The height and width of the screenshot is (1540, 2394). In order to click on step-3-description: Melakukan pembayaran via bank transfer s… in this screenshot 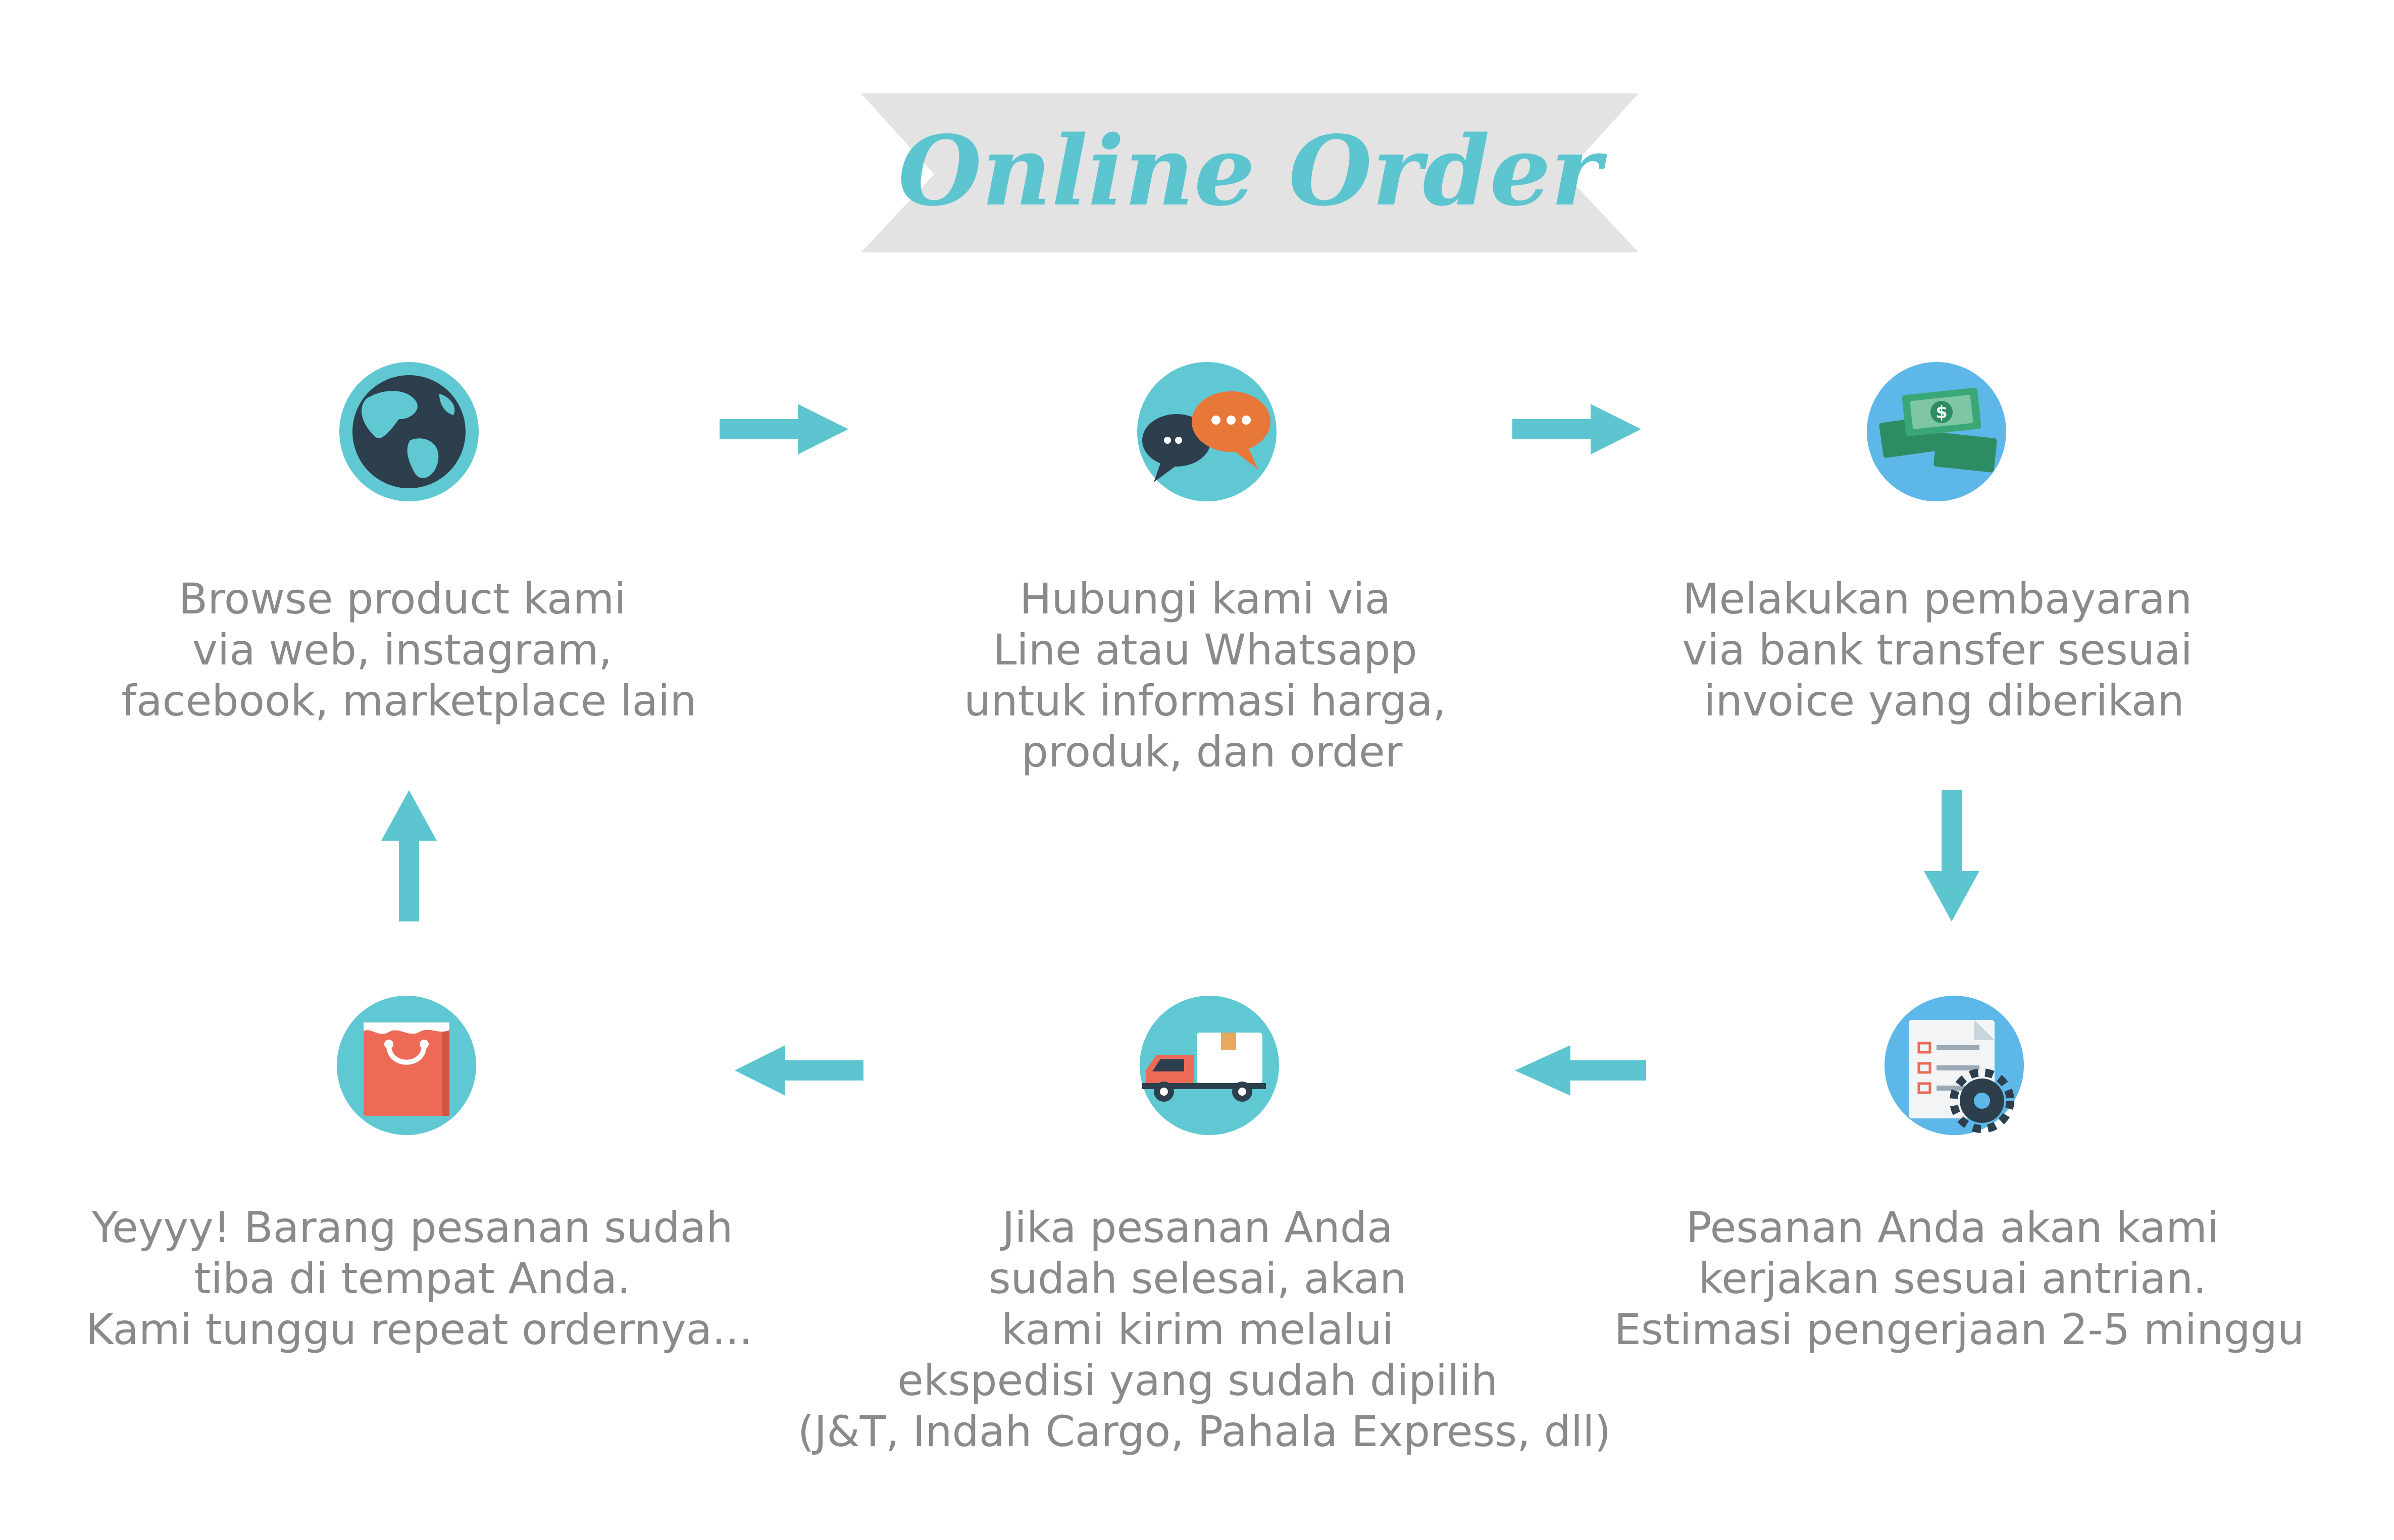, I will do `click(1944, 650)`.